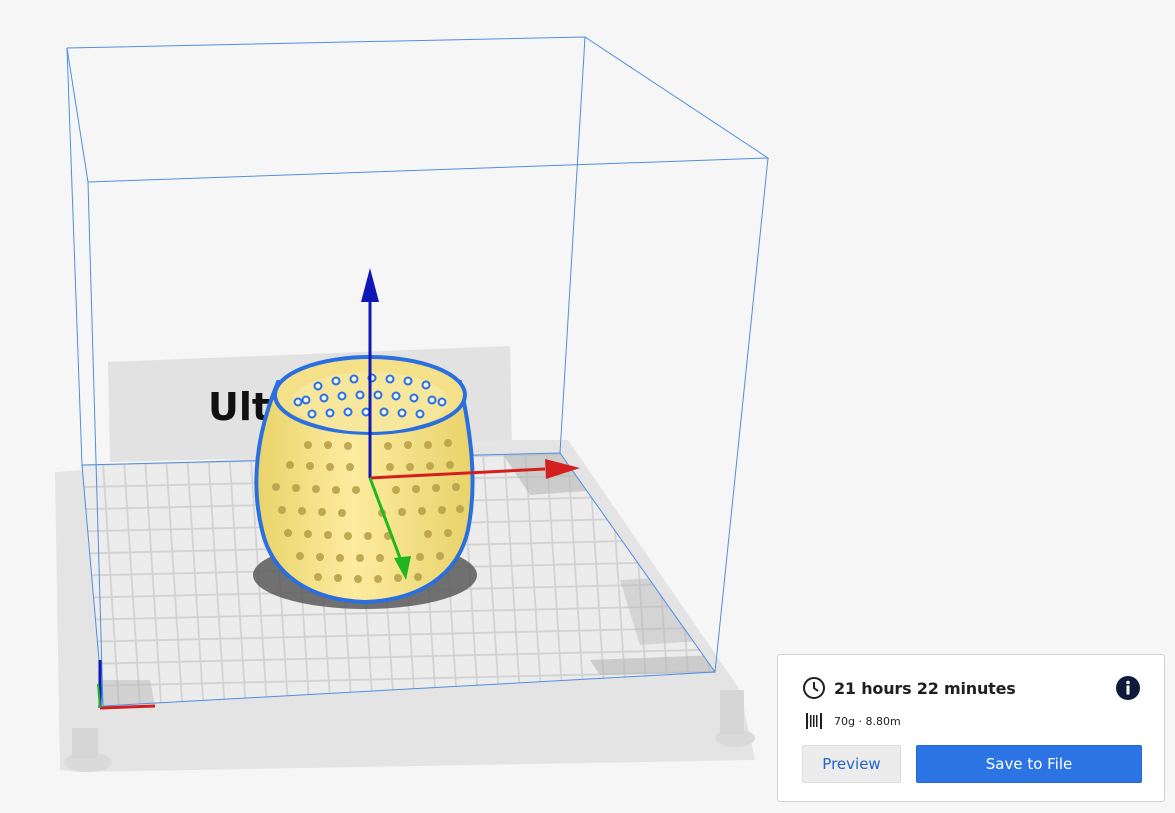  Describe the element at coordinates (814, 721) in the screenshot. I see `filament-spool-icon` at that location.